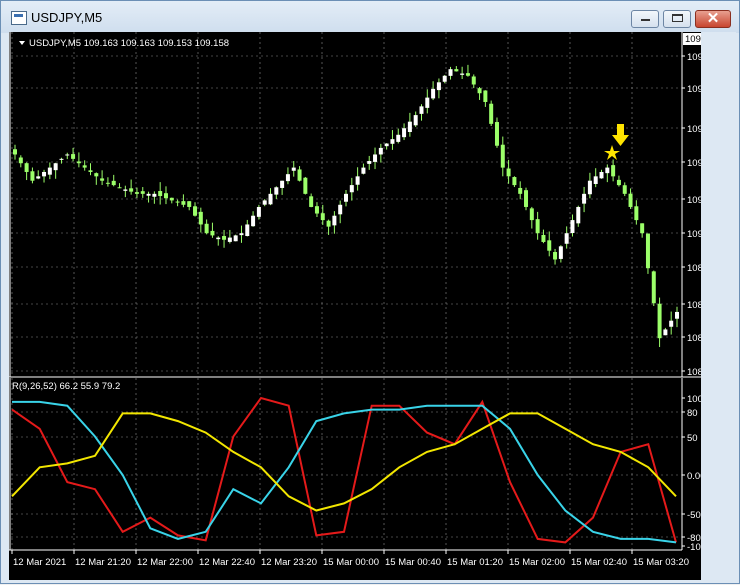 This screenshot has height=585, width=740. What do you see at coordinates (66, 386) in the screenshot?
I see `indicator-header: R(9,26,52) 66.2 55.9 79.2` at bounding box center [66, 386].